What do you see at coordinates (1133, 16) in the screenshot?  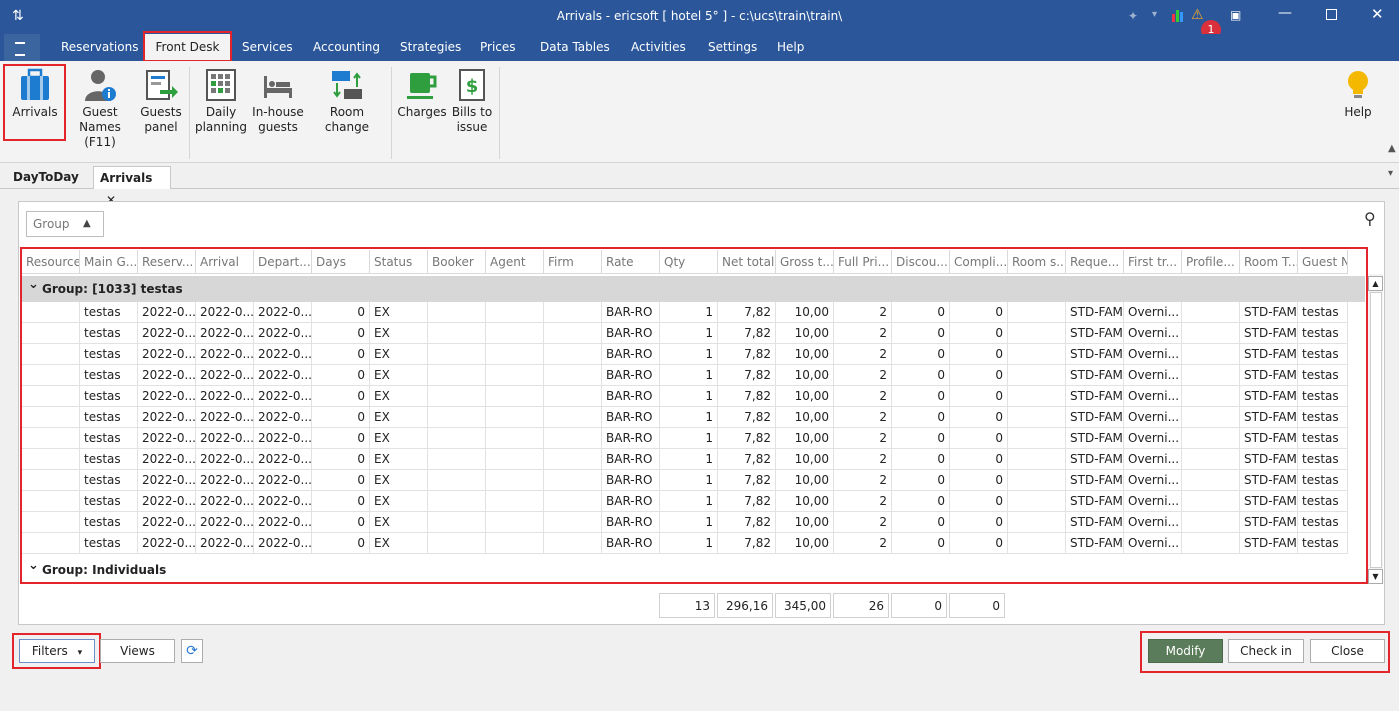 I see `settings-icon: ✦` at bounding box center [1133, 16].